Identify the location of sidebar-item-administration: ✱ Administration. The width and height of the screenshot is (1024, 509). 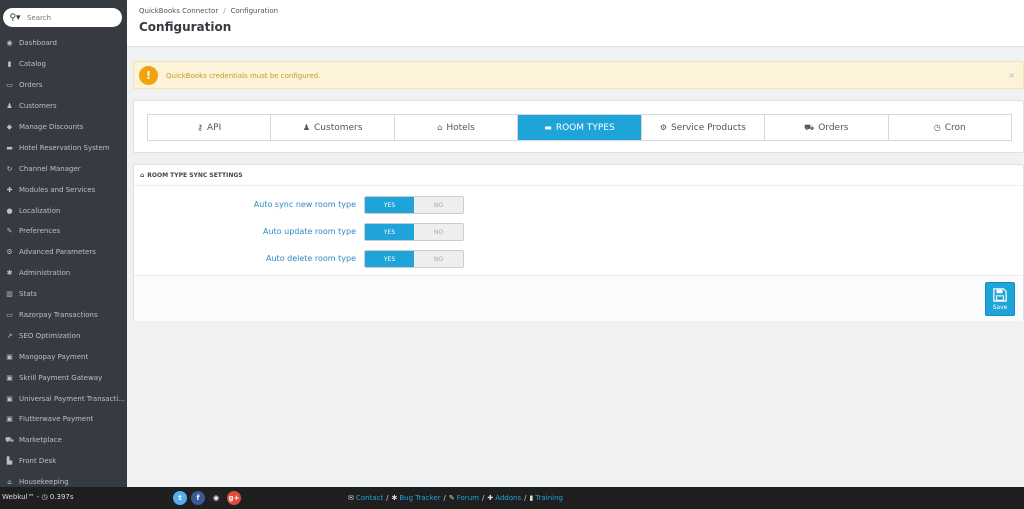
(63, 273).